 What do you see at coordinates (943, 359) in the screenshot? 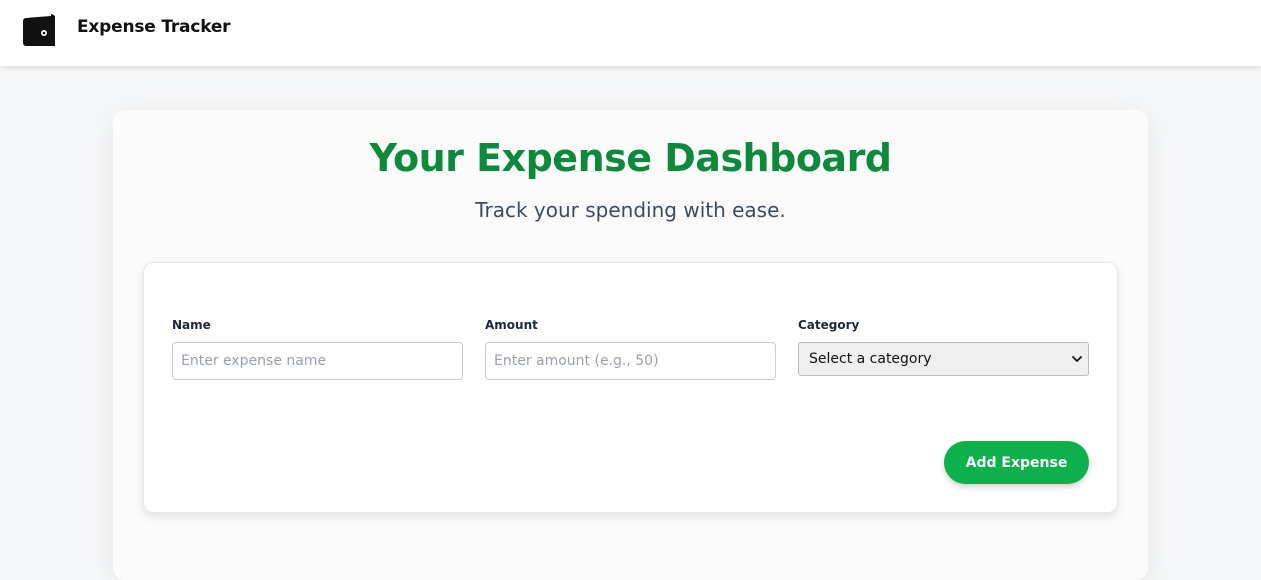
I see `category-select: Select a category` at bounding box center [943, 359].